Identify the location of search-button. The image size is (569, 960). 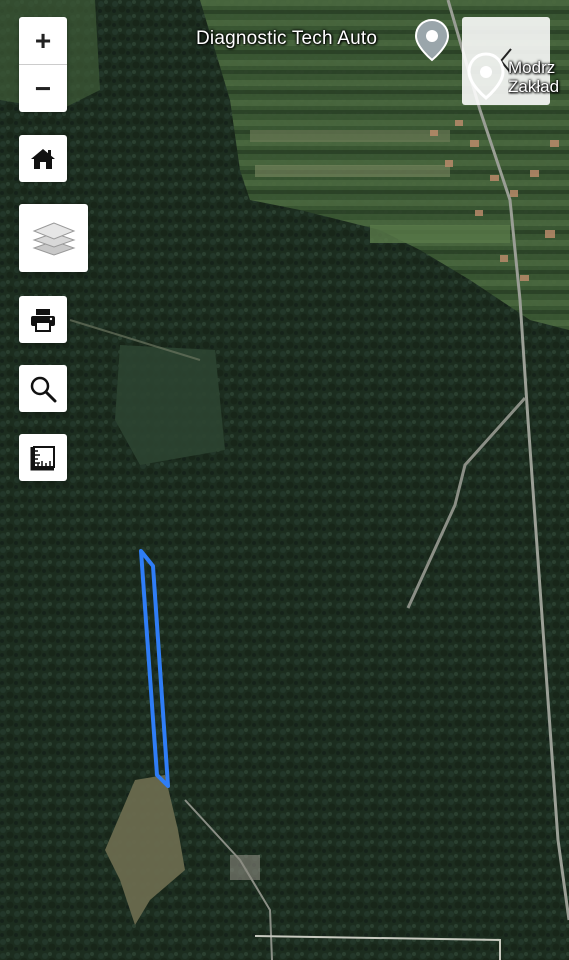
(43, 388).